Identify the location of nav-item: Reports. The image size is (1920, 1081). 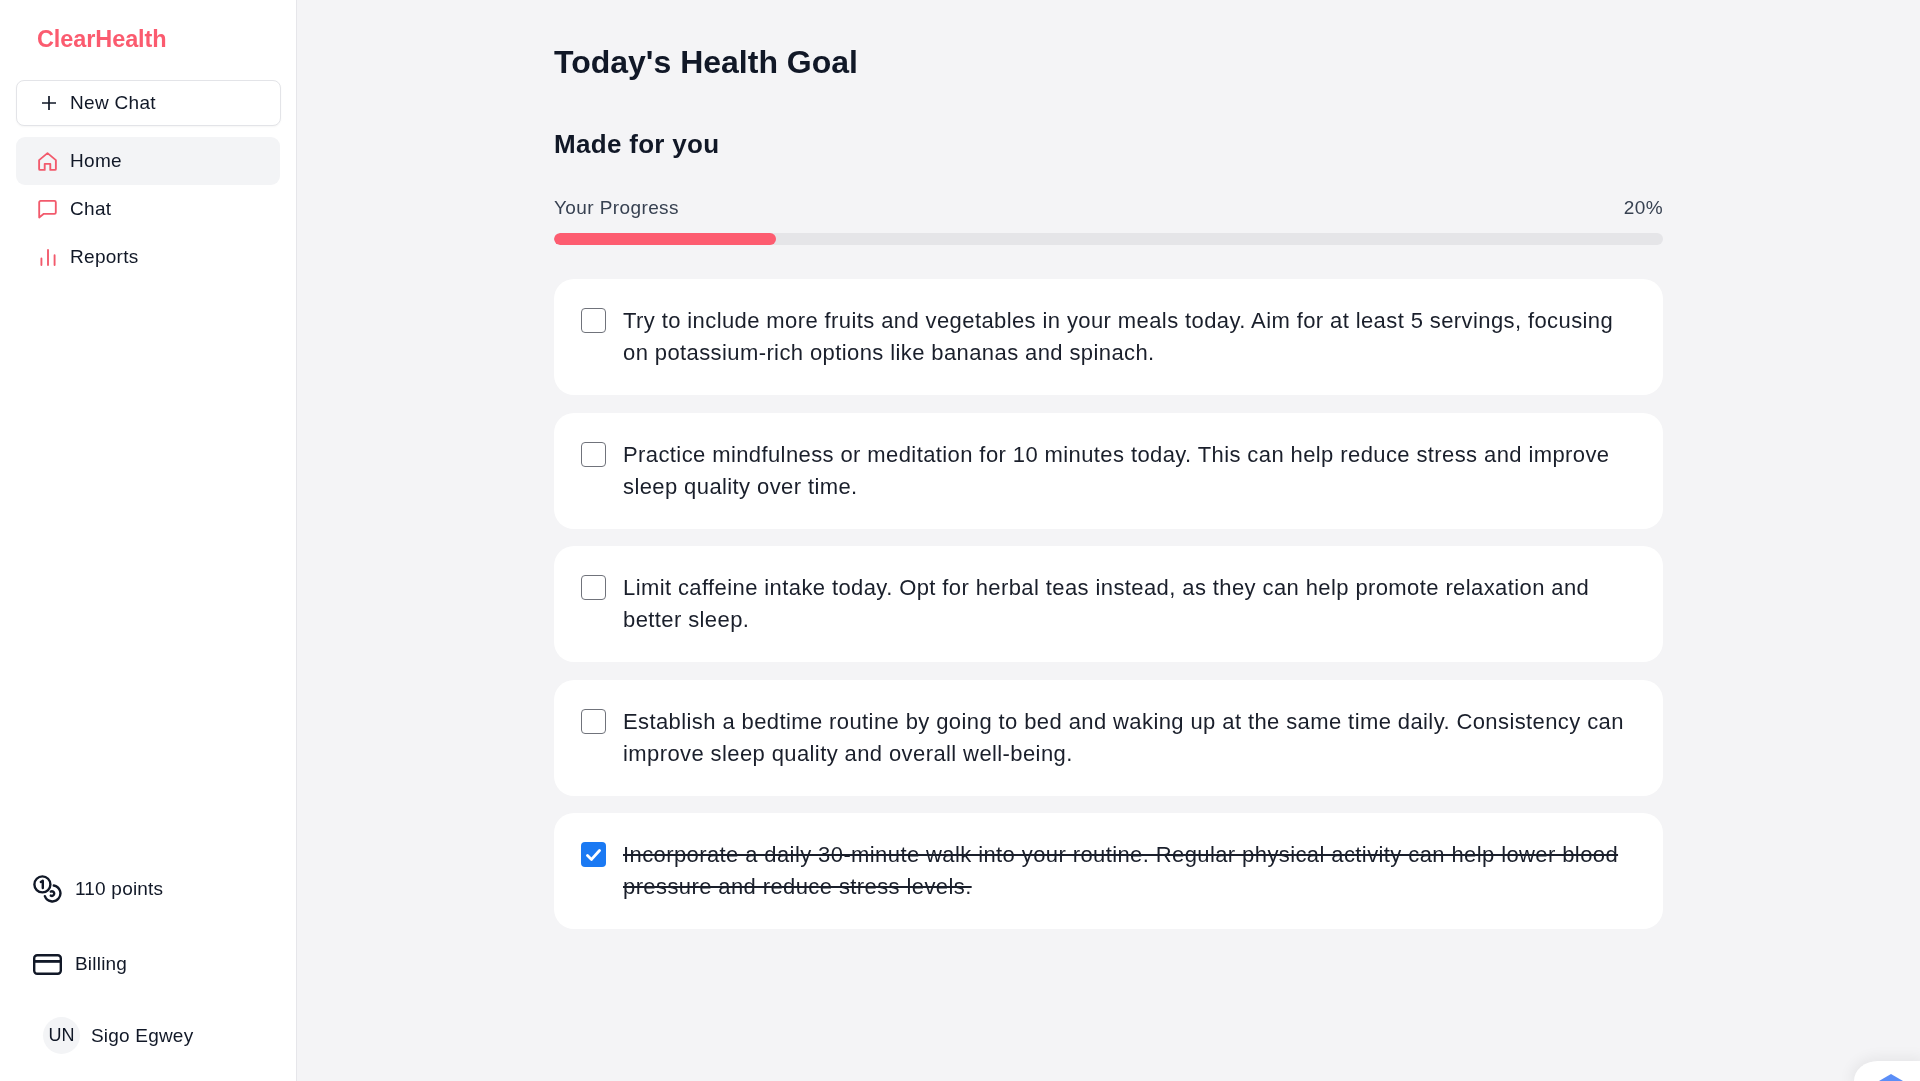
(148, 257).